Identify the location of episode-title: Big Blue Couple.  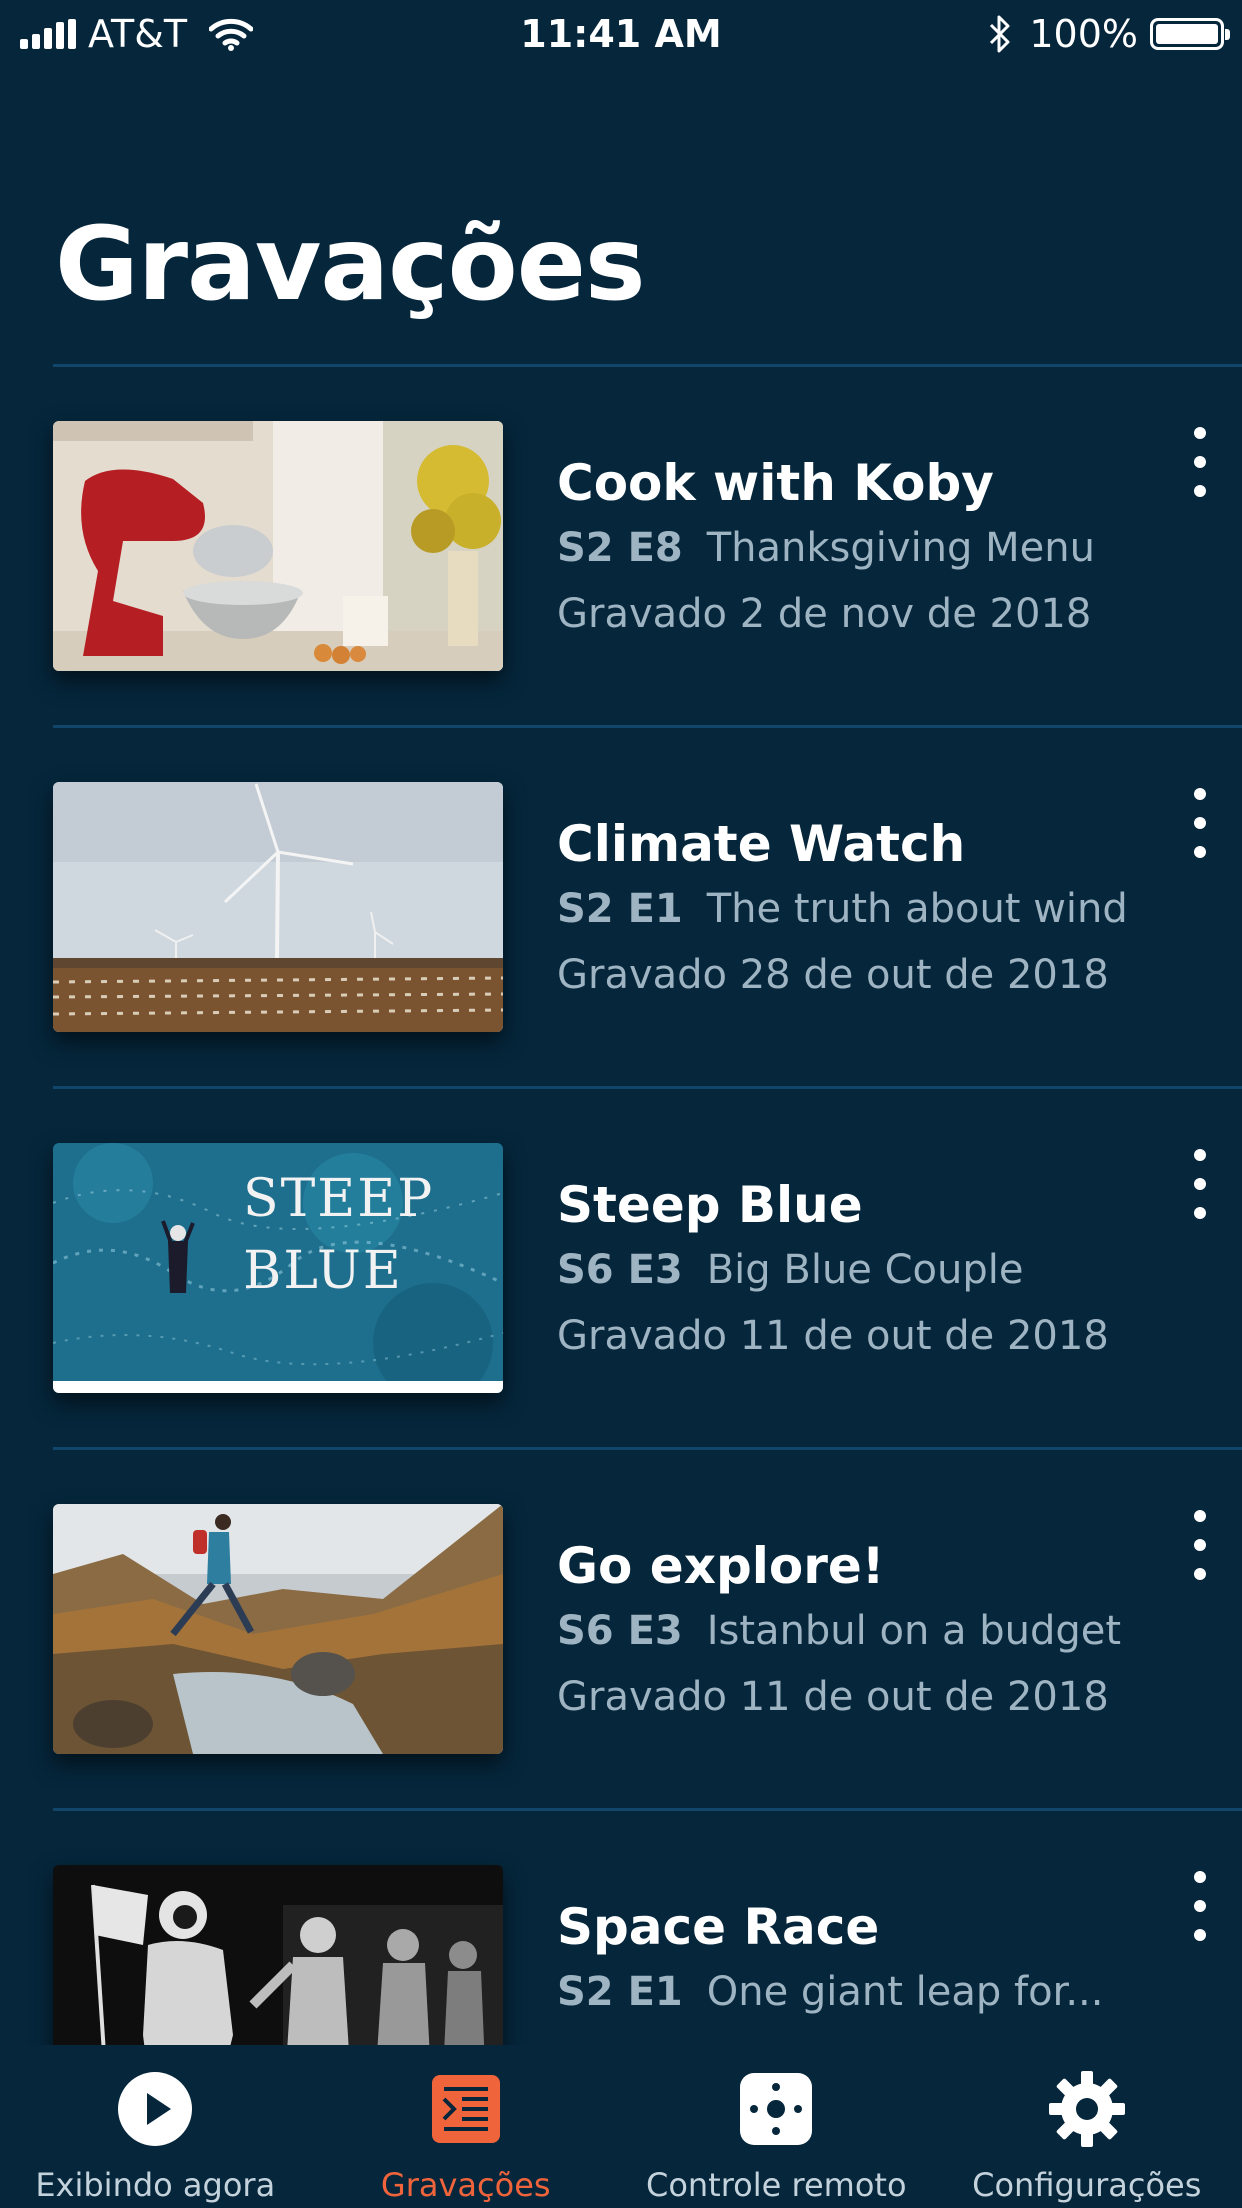
(865, 1270).